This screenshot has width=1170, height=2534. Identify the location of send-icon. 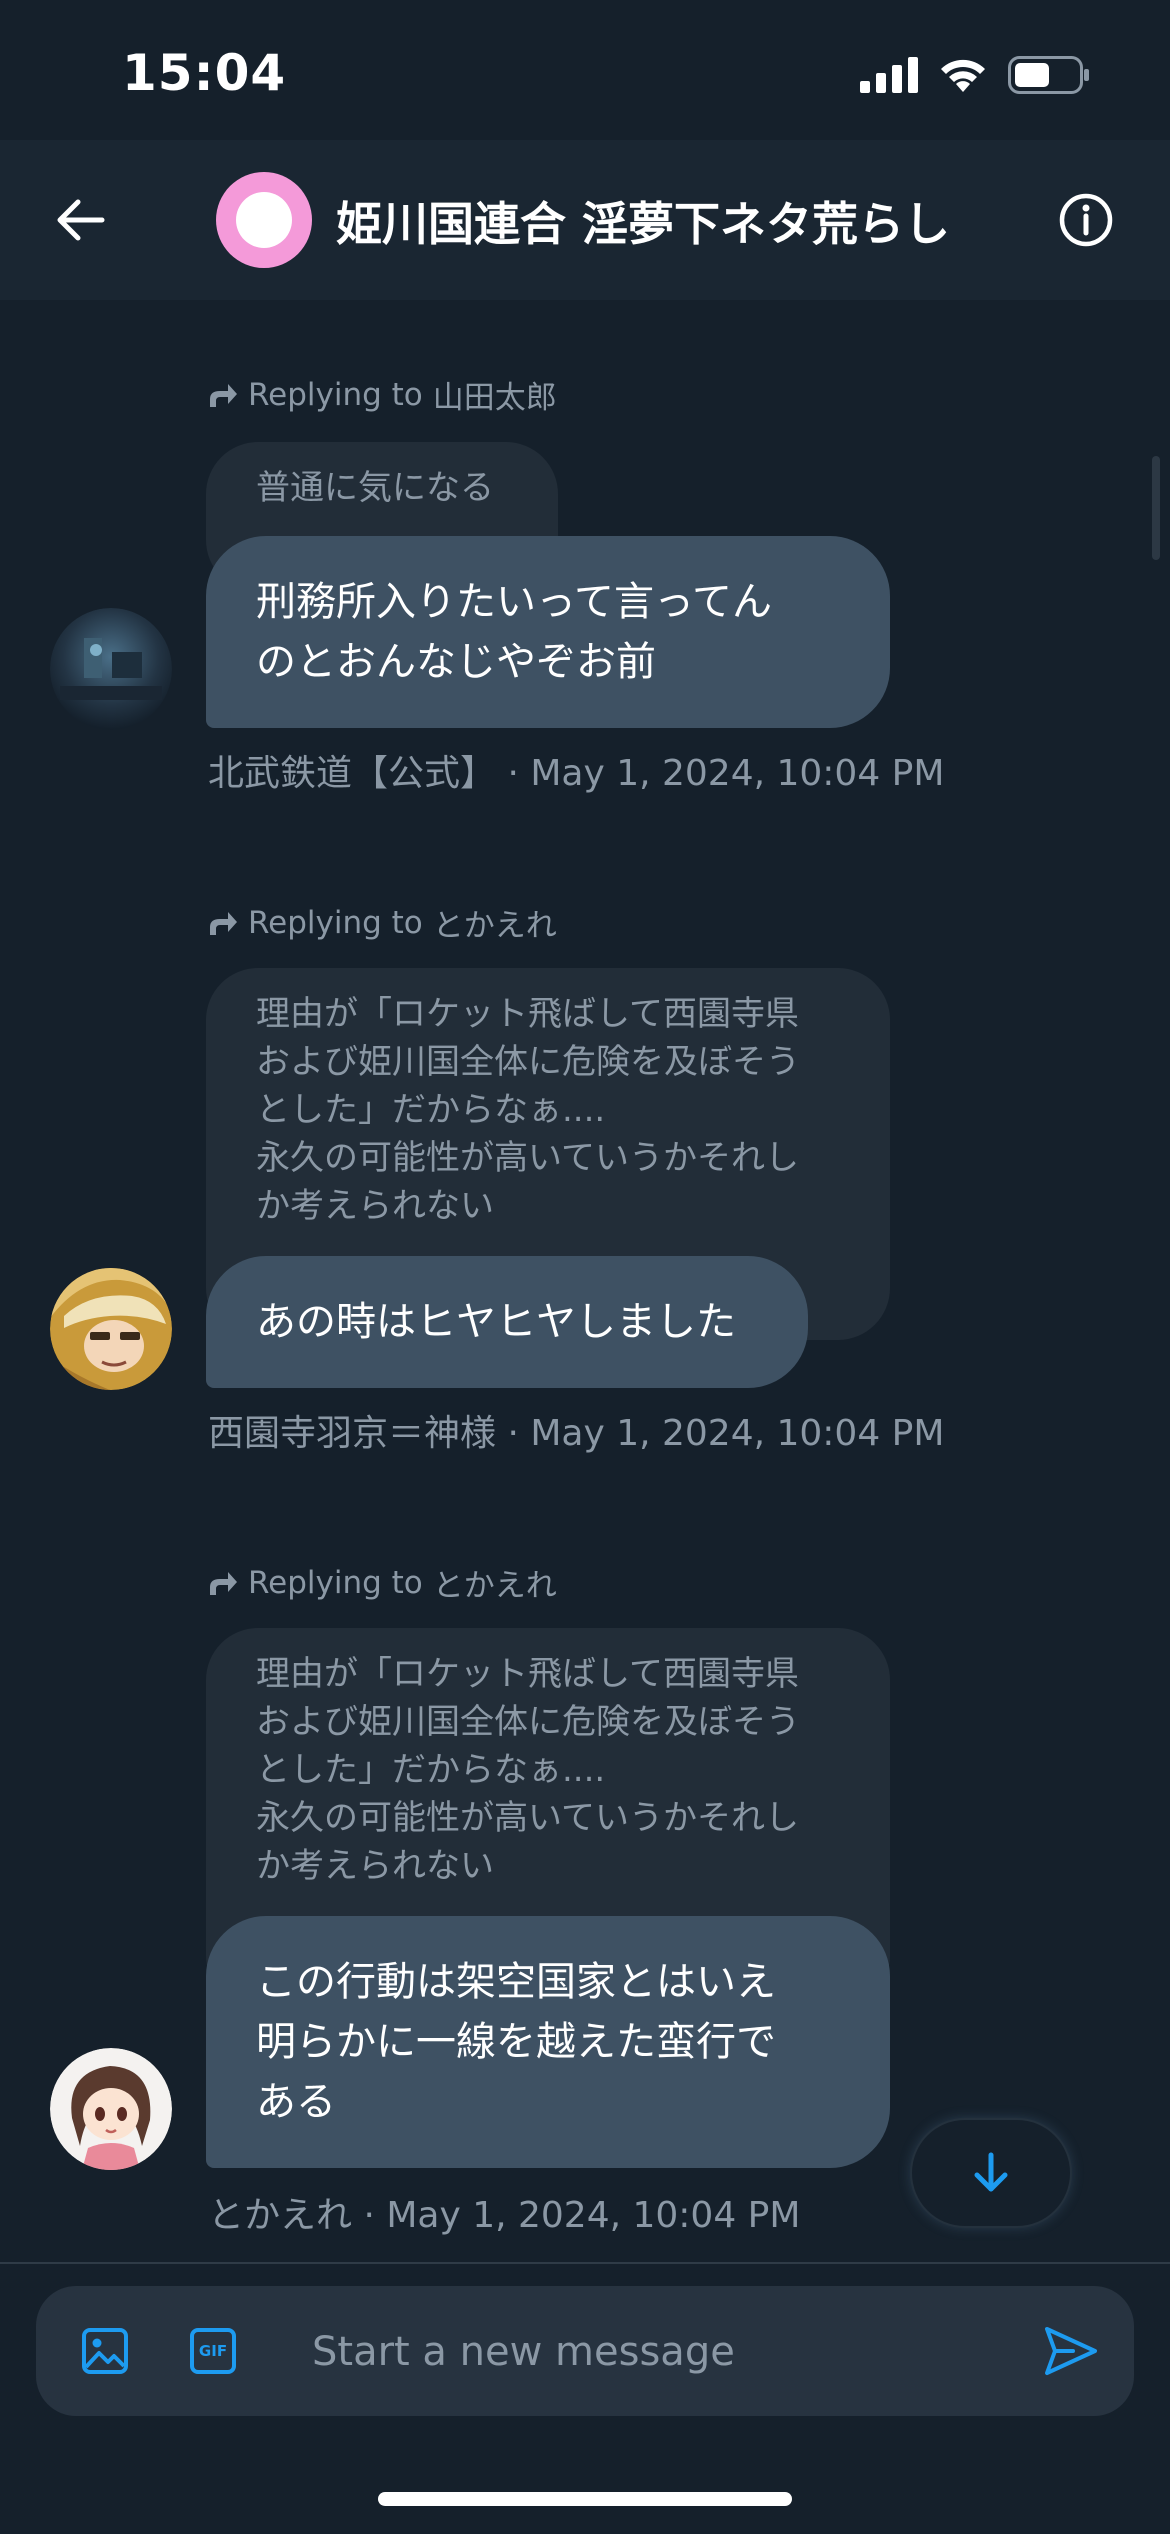
(1071, 2351).